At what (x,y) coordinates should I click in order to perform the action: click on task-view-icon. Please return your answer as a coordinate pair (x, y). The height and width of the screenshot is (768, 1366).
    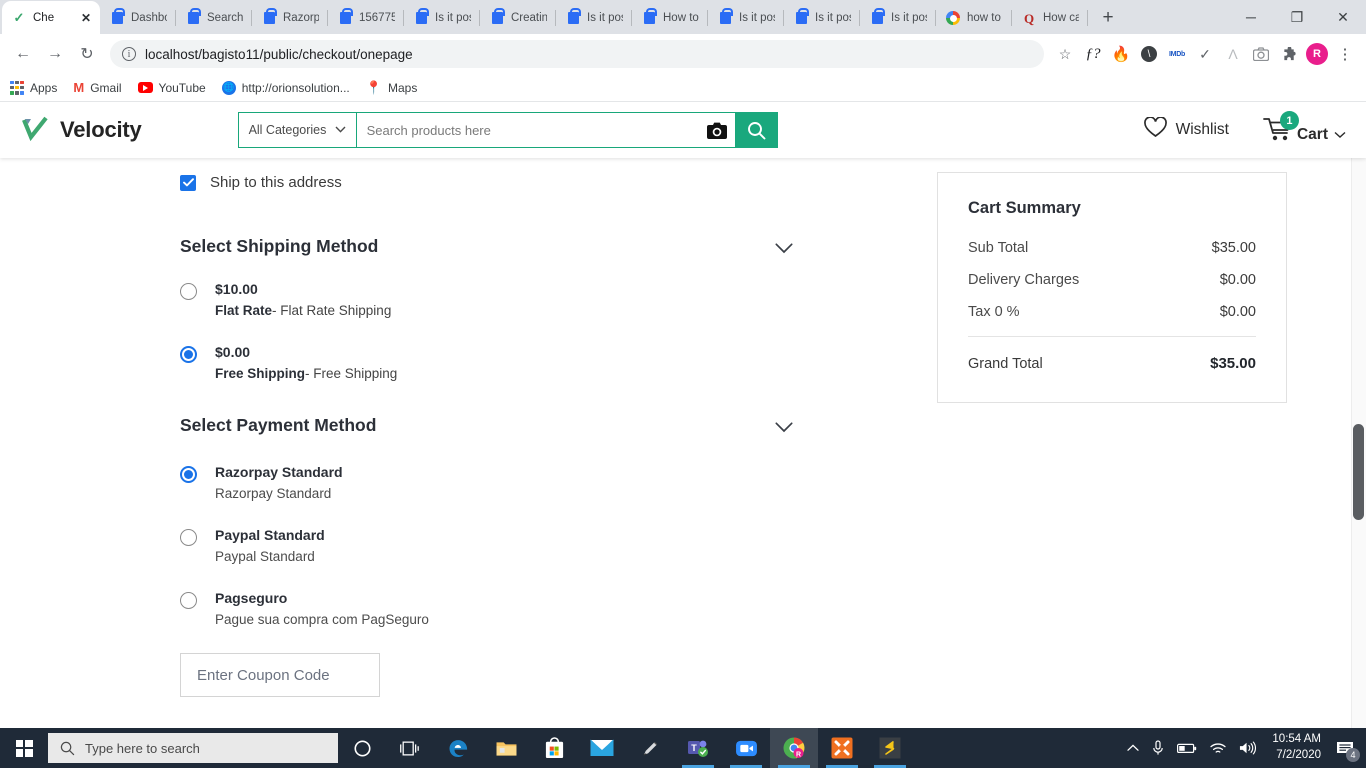
    Looking at the image, I should click on (410, 748).